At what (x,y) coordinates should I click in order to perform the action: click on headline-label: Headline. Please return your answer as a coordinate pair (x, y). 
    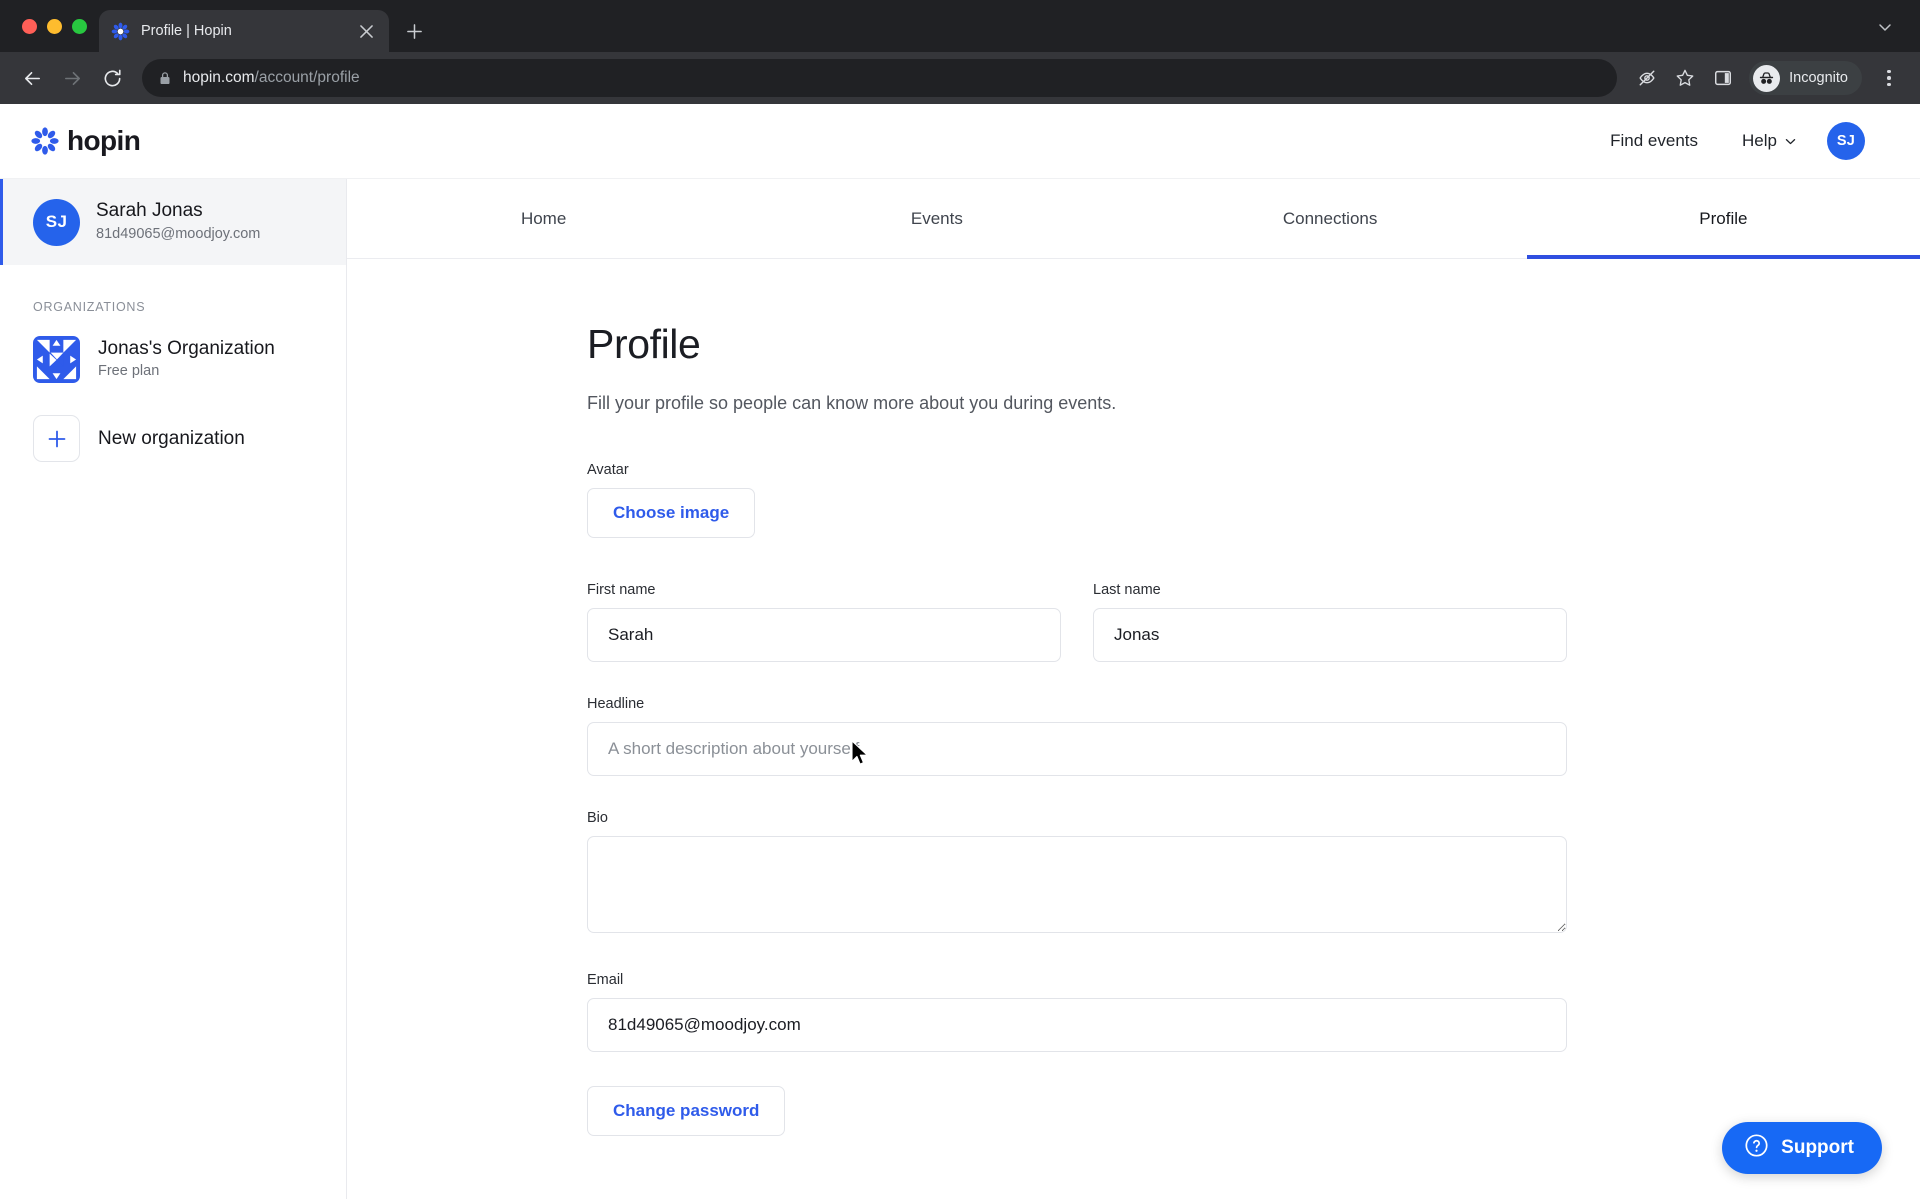
    Looking at the image, I should click on (616, 704).